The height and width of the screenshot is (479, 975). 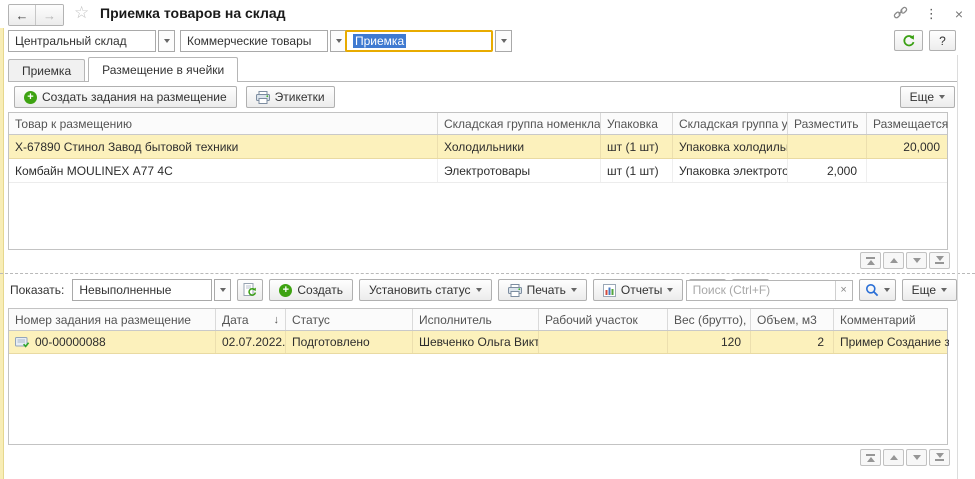 What do you see at coordinates (419, 41) in the screenshot?
I see `operation-field: Приемка` at bounding box center [419, 41].